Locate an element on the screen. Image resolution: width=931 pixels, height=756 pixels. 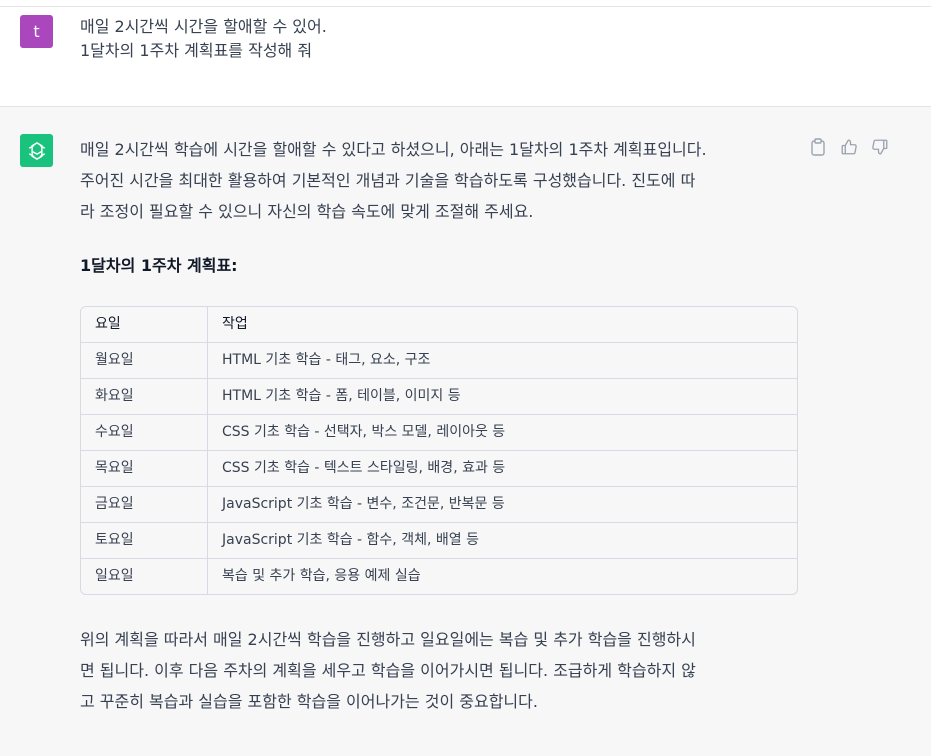
copy-button is located at coordinates (818, 147).